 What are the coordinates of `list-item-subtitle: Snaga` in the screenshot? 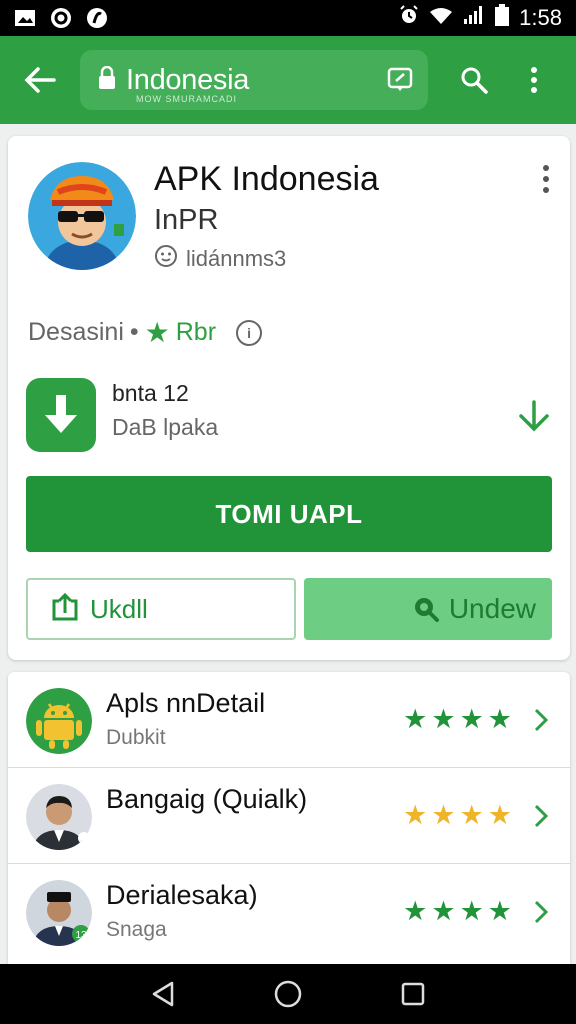 It's located at (136, 929).